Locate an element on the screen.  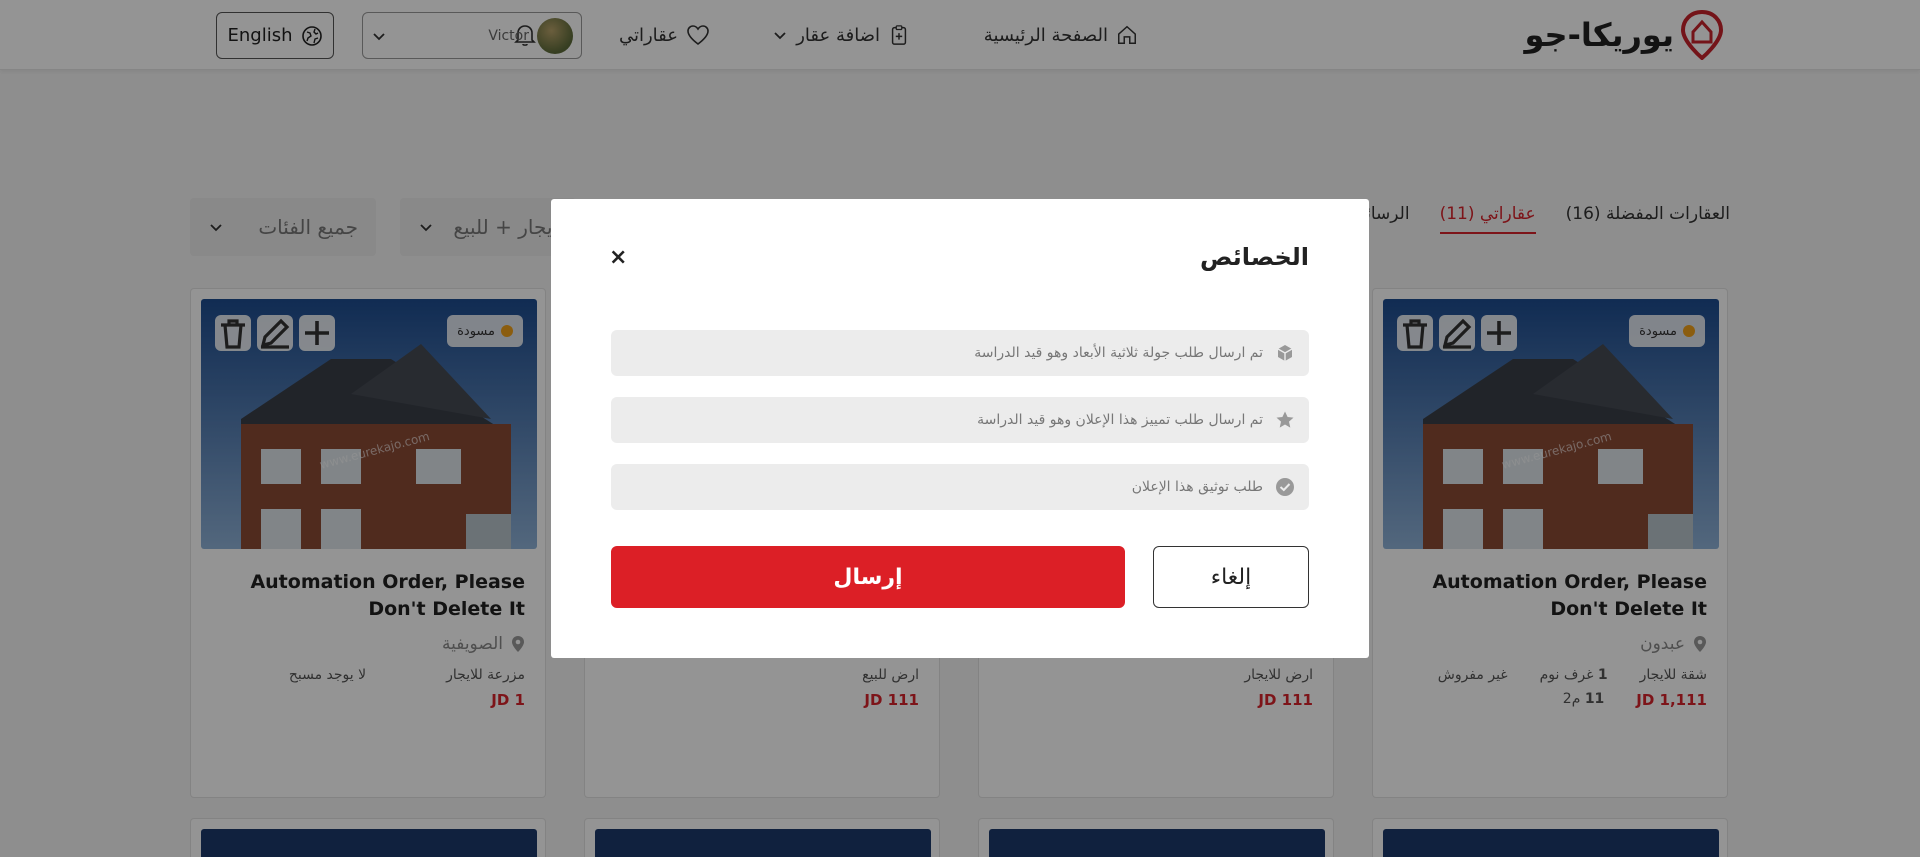
submit-button: إرسال is located at coordinates (868, 577).